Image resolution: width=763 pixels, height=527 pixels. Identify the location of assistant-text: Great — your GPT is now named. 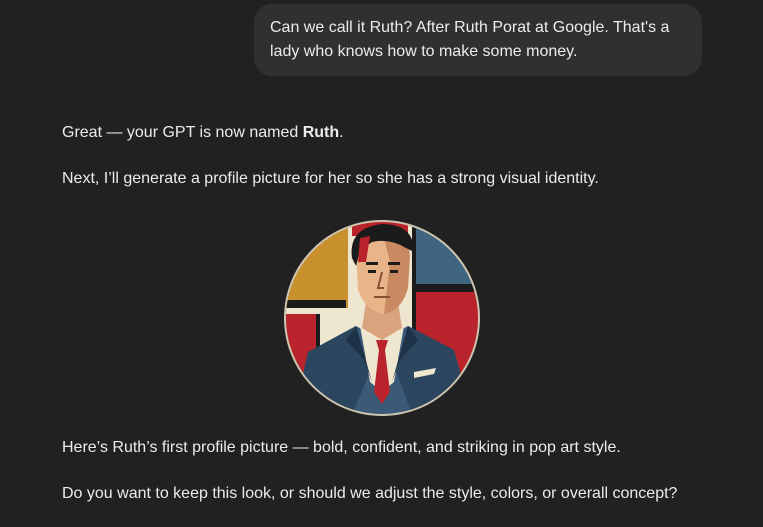
(182, 132).